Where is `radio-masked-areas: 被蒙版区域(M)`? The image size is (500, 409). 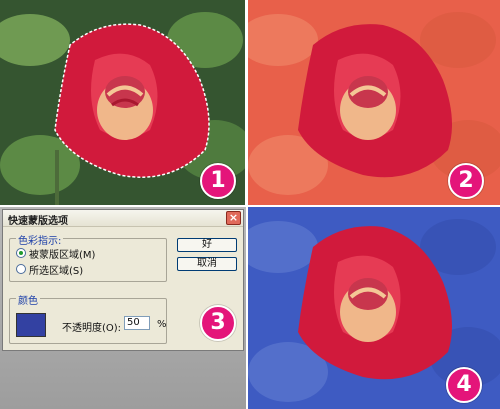
radio-masked-areas: 被蒙版区域(M) is located at coordinates (56, 254).